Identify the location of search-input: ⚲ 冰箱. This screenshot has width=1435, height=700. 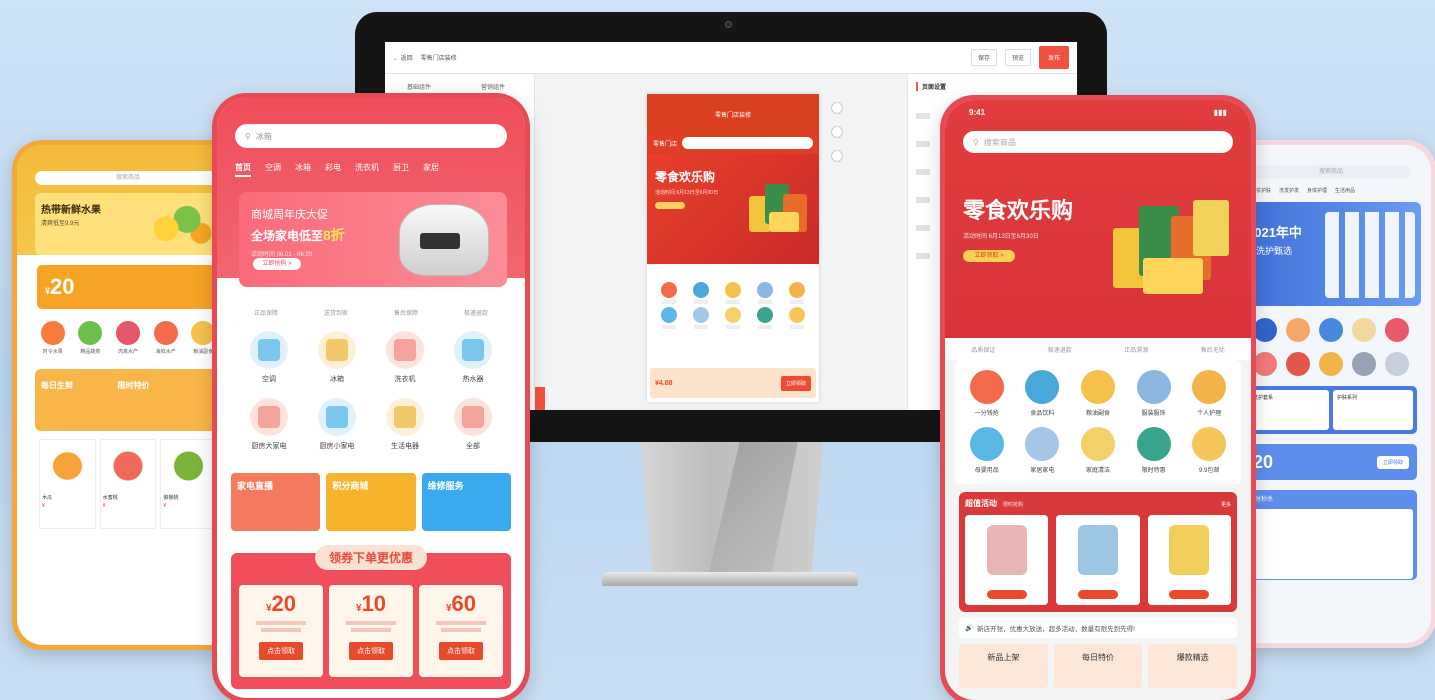
(371, 136).